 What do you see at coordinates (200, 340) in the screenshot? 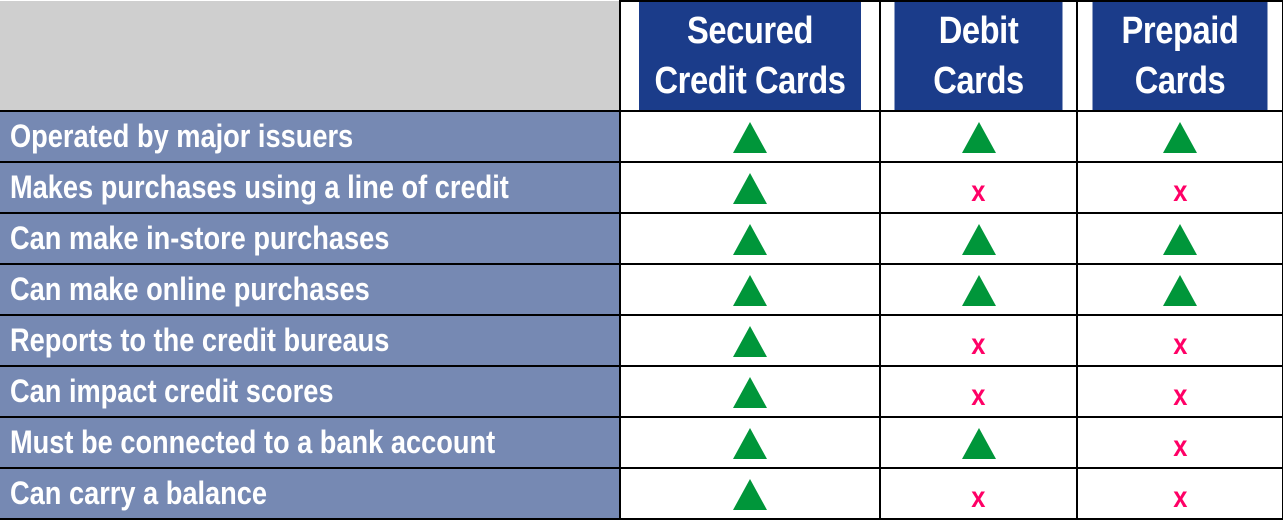
I see `row-label: Reports to the credit bureaus` at bounding box center [200, 340].